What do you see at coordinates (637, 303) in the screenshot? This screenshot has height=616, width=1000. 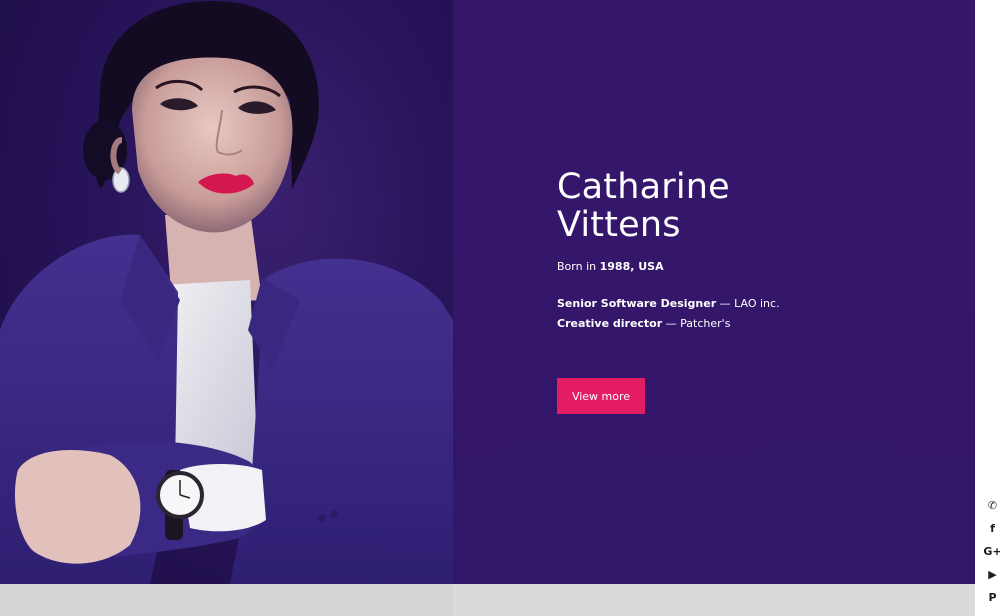 I see `role-title: Senior Software Designer` at bounding box center [637, 303].